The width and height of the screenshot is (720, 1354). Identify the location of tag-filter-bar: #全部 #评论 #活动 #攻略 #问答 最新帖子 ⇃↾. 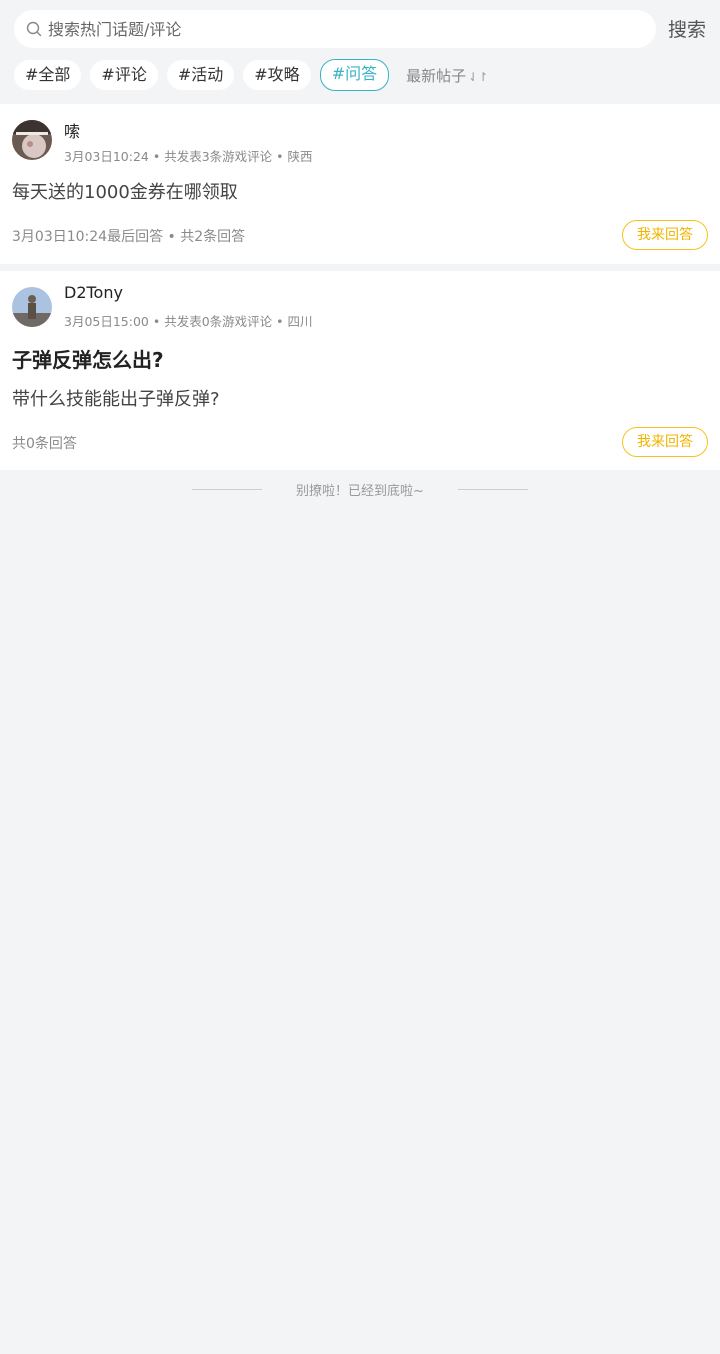
(251, 75).